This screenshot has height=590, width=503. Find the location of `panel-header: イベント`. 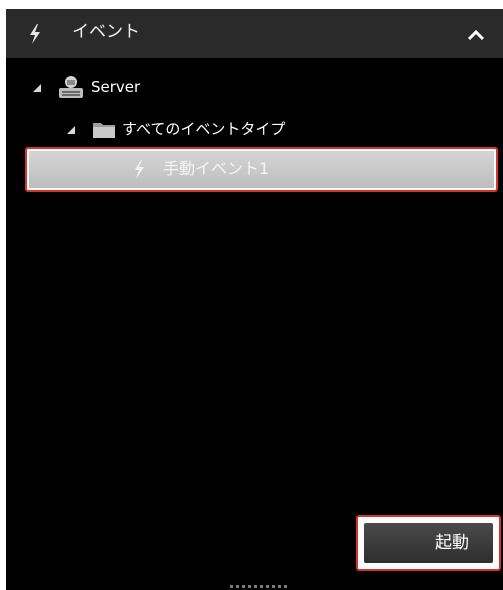

panel-header: イベント is located at coordinates (254, 33).